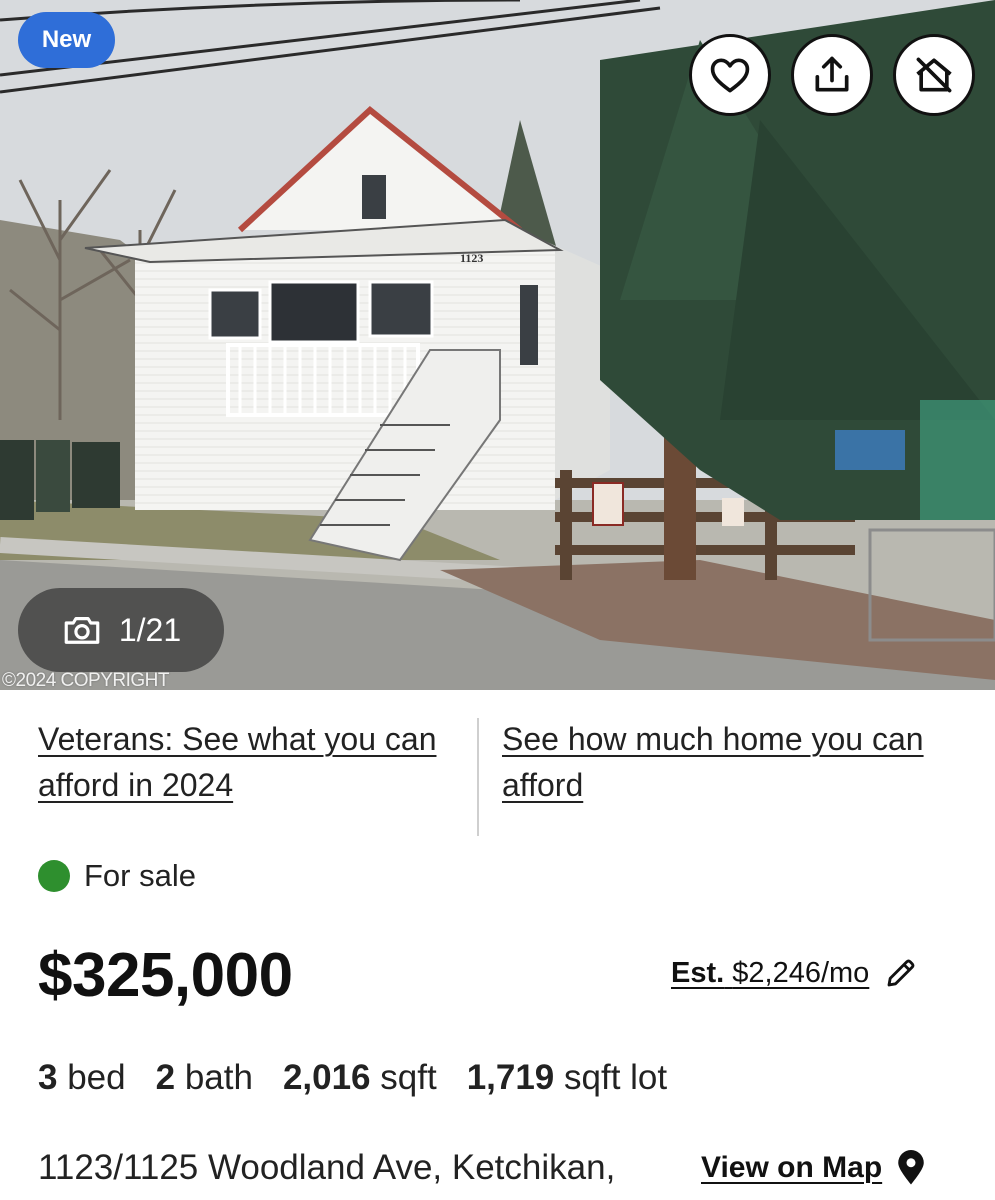 The height and width of the screenshot is (1200, 995). What do you see at coordinates (911, 1167) in the screenshot?
I see `map-pin-icon` at bounding box center [911, 1167].